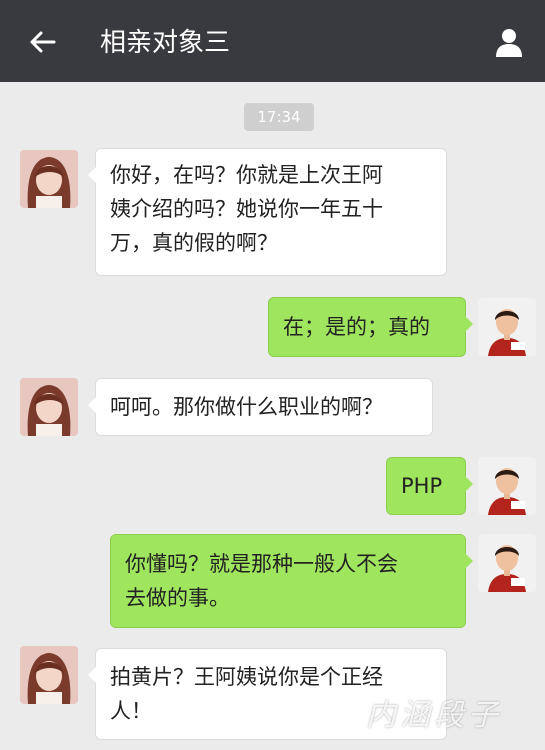 This screenshot has height=750, width=545. Describe the element at coordinates (356, 327) in the screenshot. I see `message-text: 在；是的；真的` at that location.